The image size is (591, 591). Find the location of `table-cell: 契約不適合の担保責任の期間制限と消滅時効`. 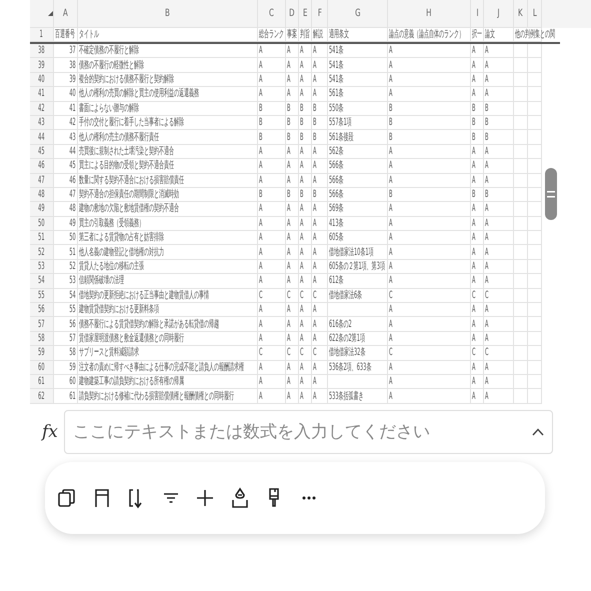

table-cell: 契約不適合の担保責任の期間制限と消滅時効 is located at coordinates (129, 194).